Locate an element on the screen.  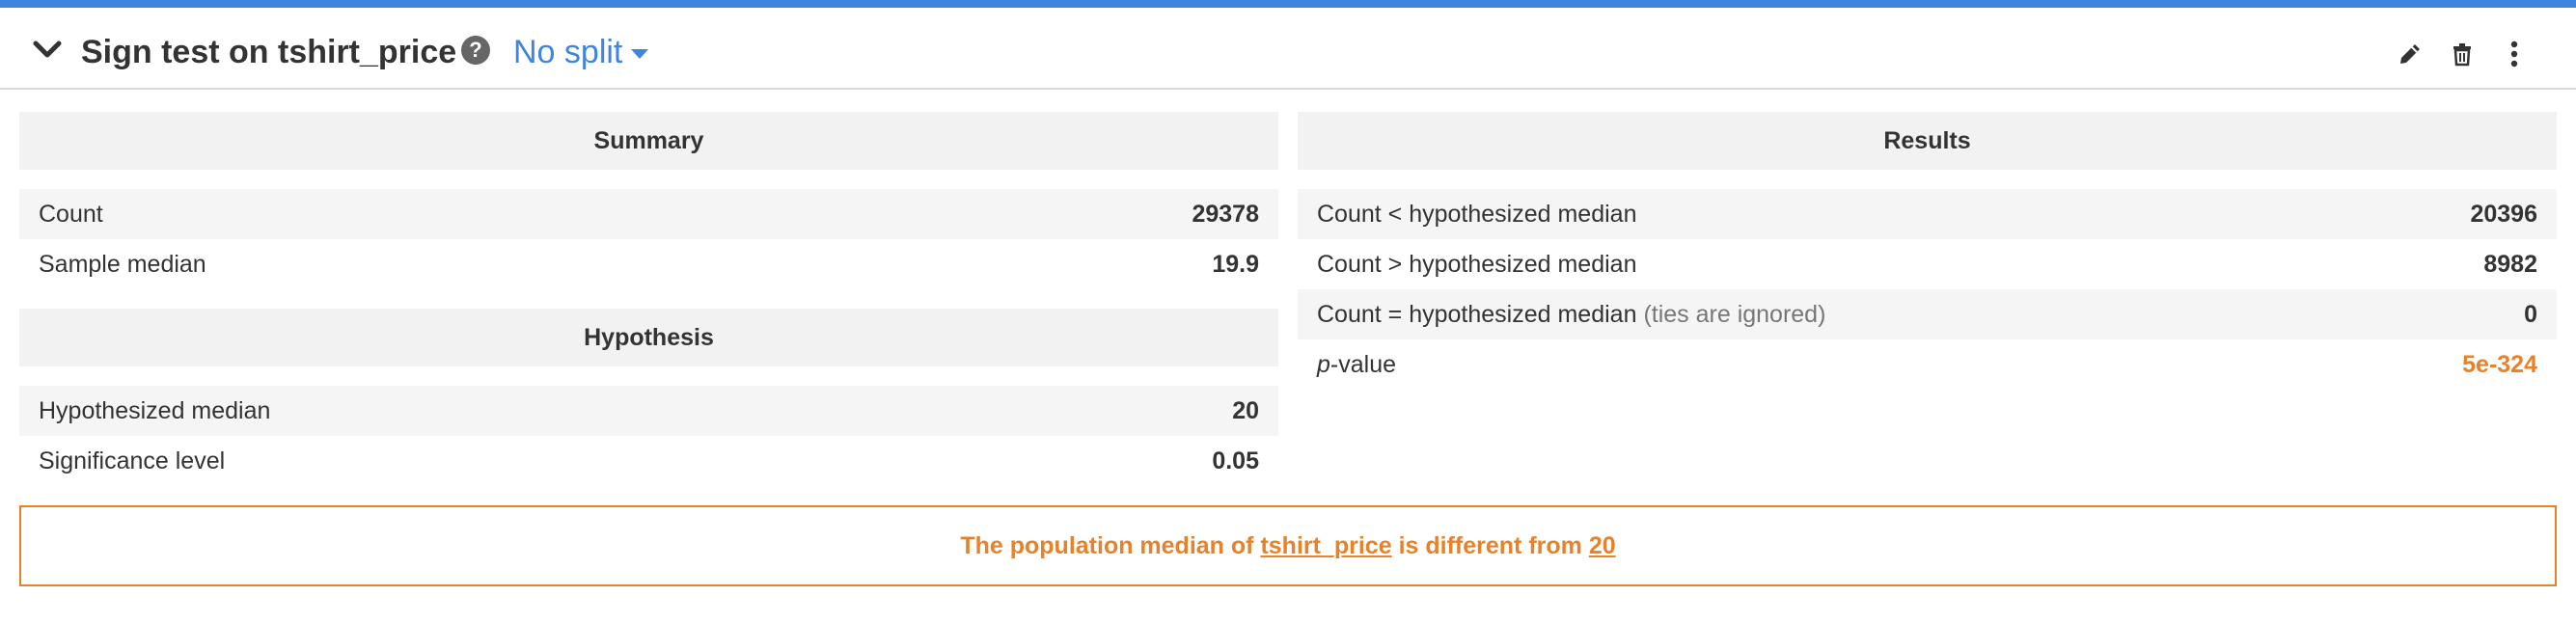
pencil-icon is located at coordinates (2410, 55).